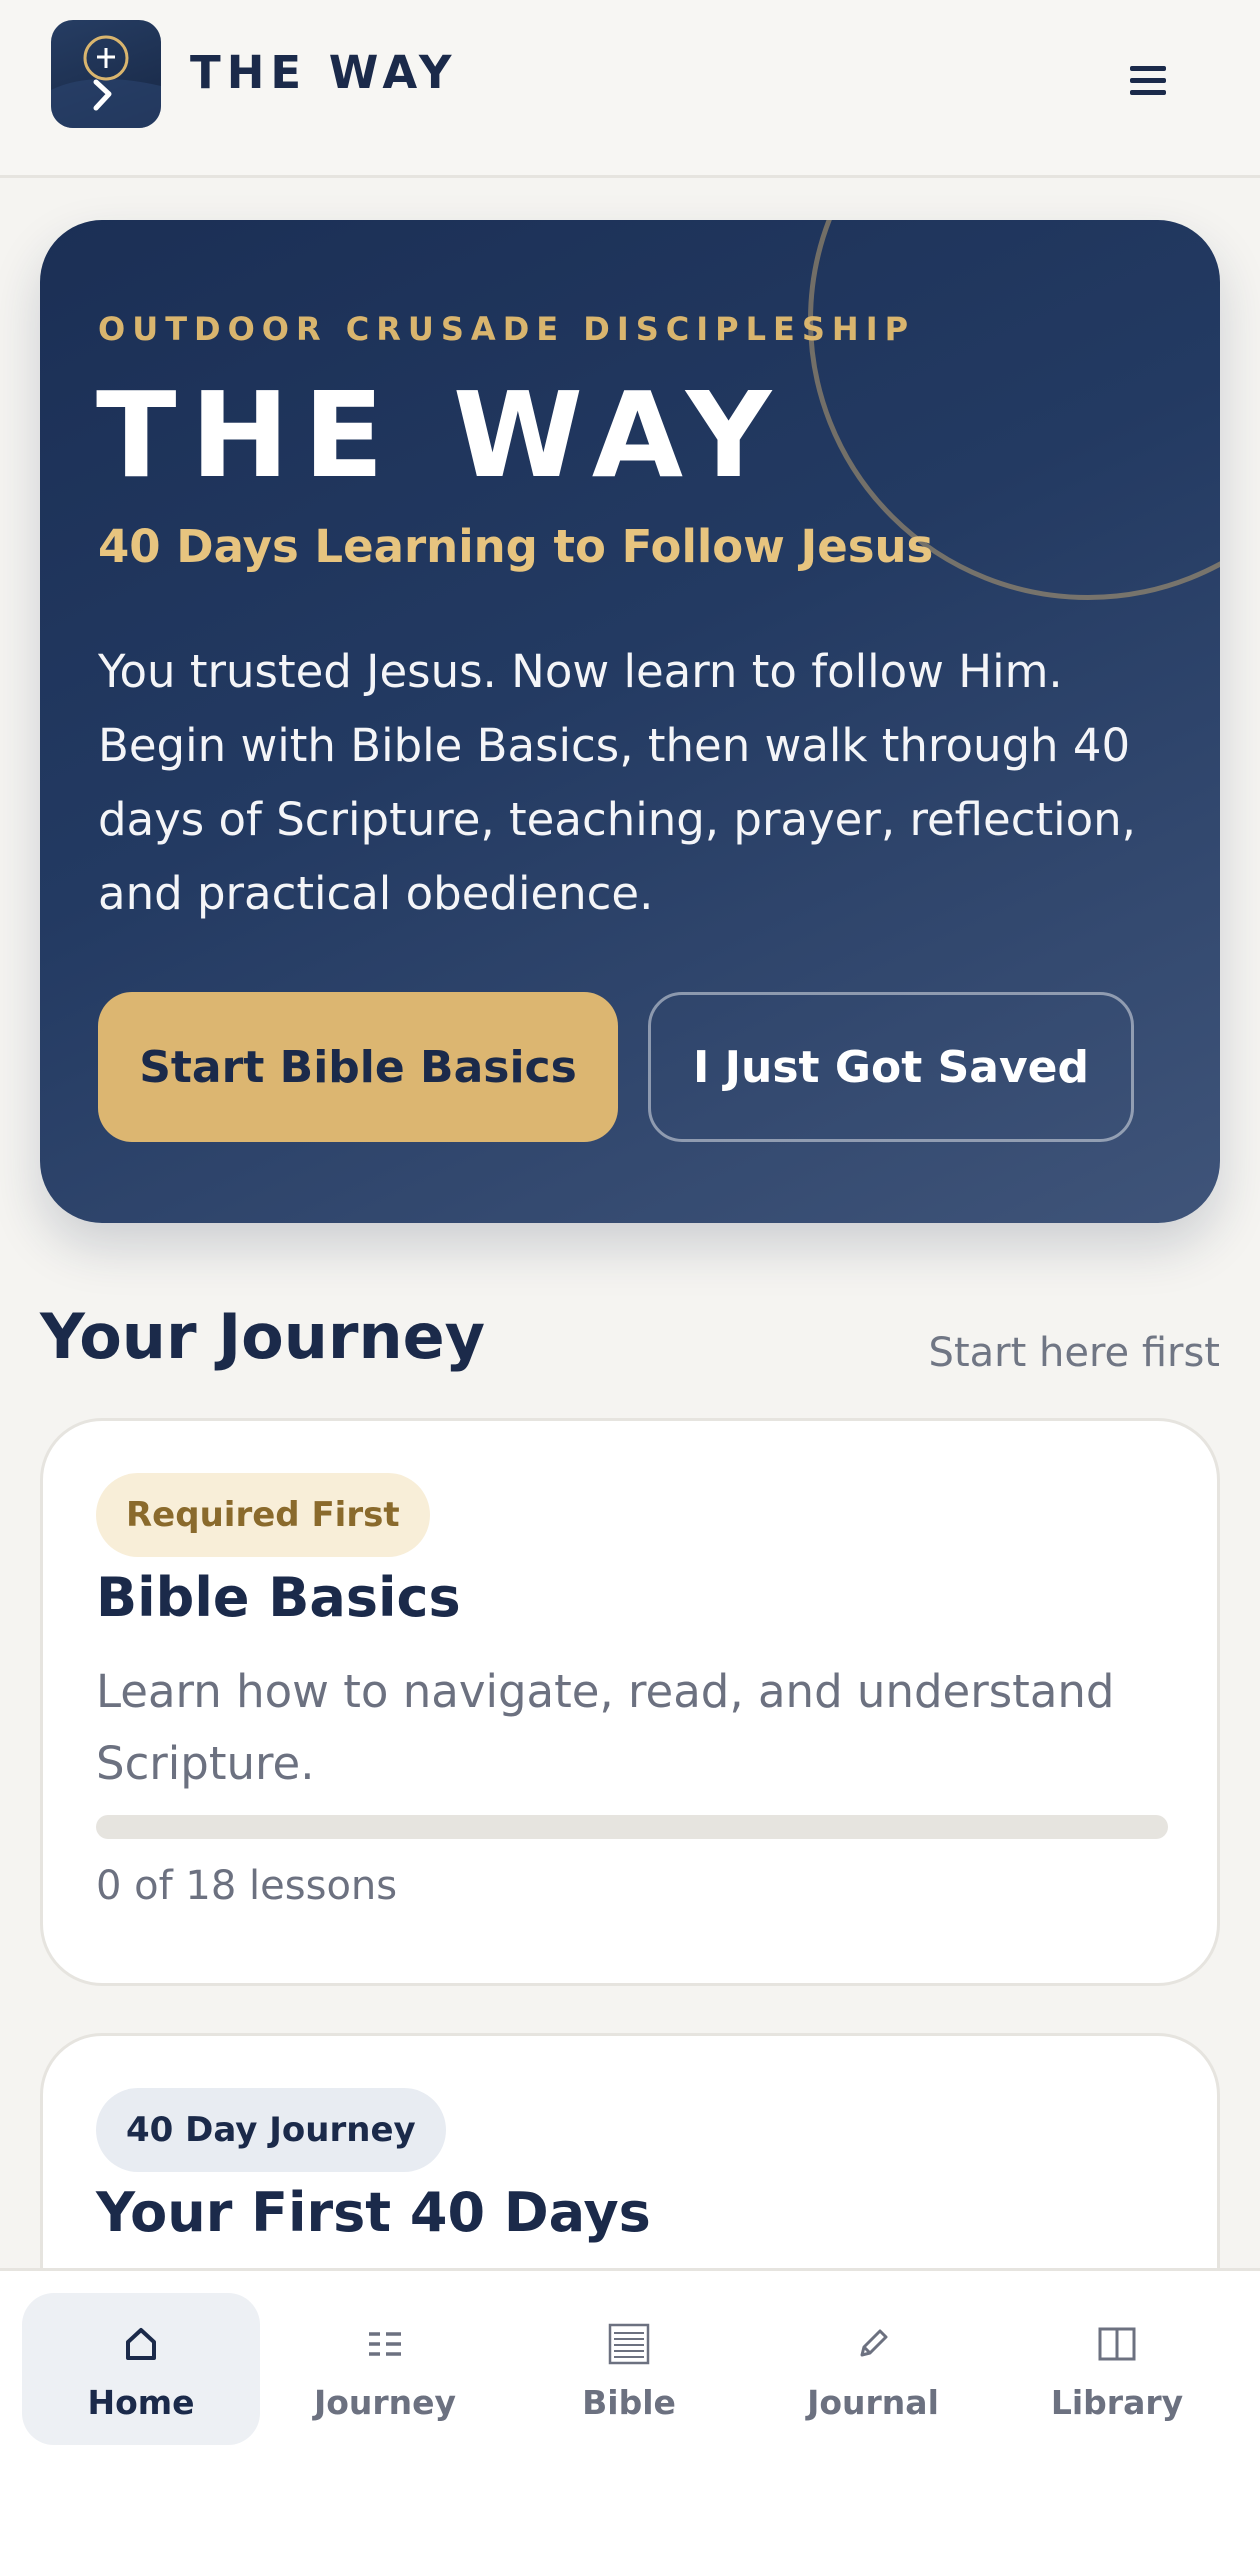 Image resolution: width=1260 pixels, height=2560 pixels. Describe the element at coordinates (358, 1067) in the screenshot. I see `start-bible-basics-button: Start Bible Basics` at that location.